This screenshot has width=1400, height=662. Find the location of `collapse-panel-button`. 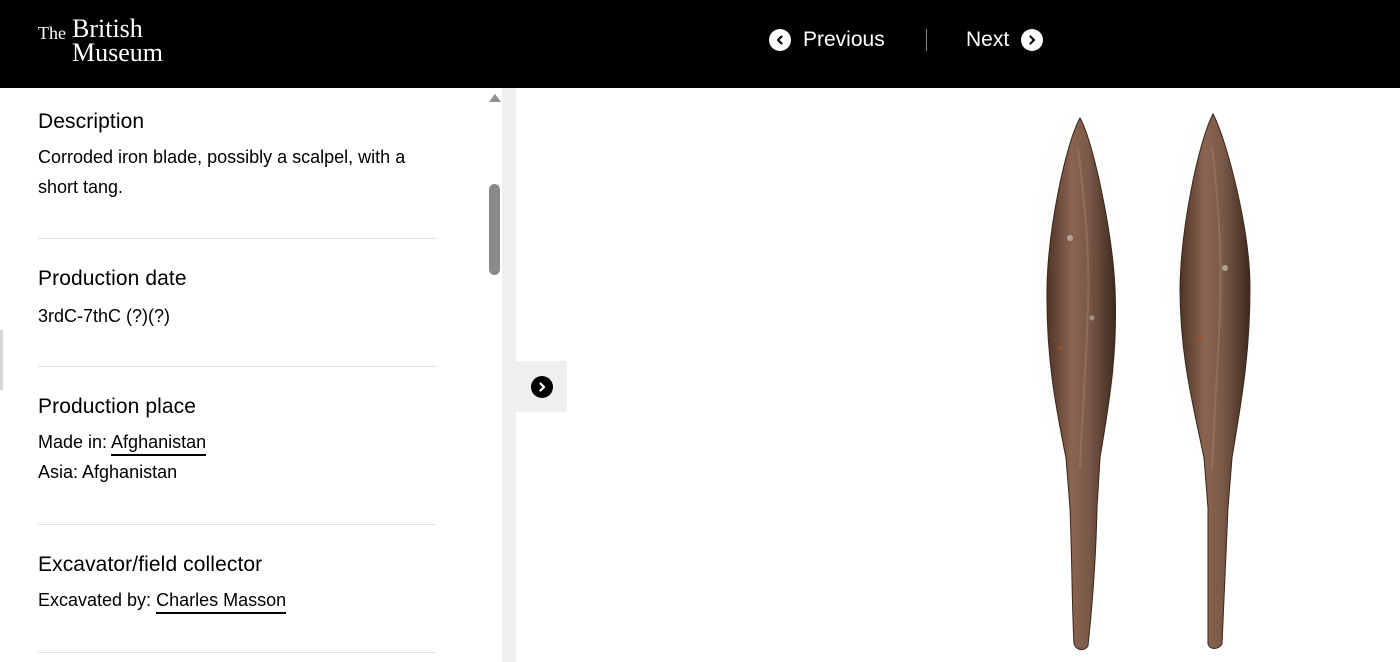

collapse-panel-button is located at coordinates (541, 386).